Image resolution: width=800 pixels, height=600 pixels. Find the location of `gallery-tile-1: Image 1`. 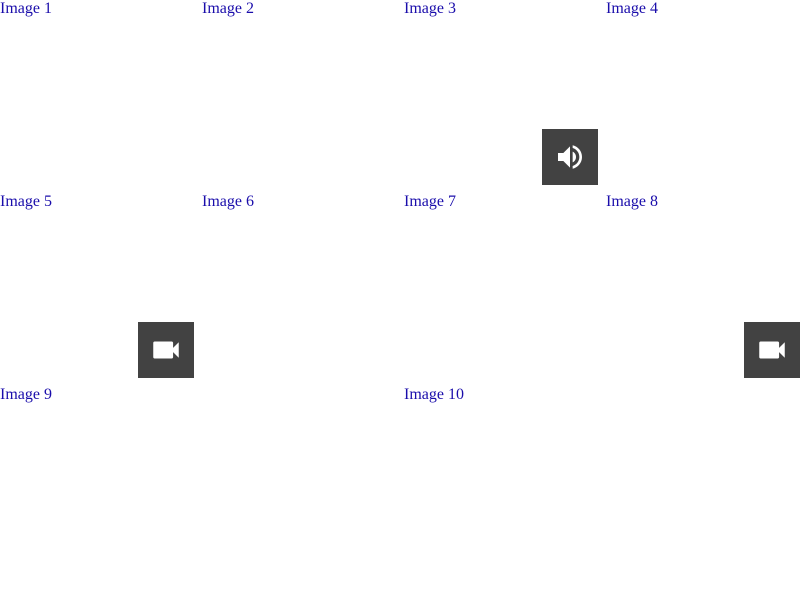

gallery-tile-1: Image 1 is located at coordinates (97, 92).